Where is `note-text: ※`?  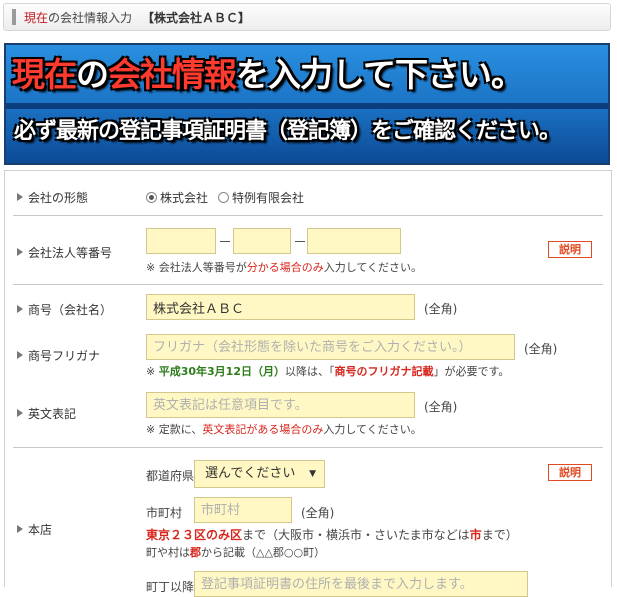
note-text: ※ is located at coordinates (152, 371).